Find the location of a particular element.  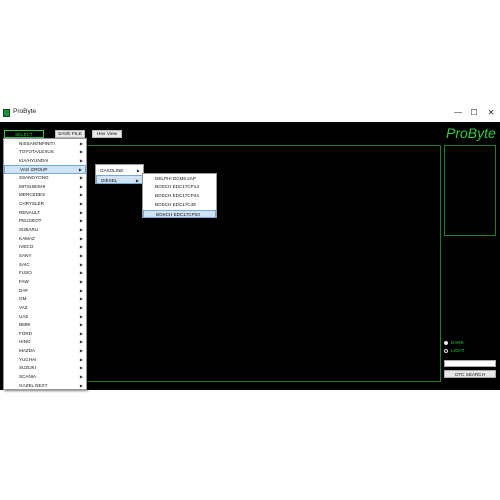

menu1-item-label: IVECO is located at coordinates (26, 247).